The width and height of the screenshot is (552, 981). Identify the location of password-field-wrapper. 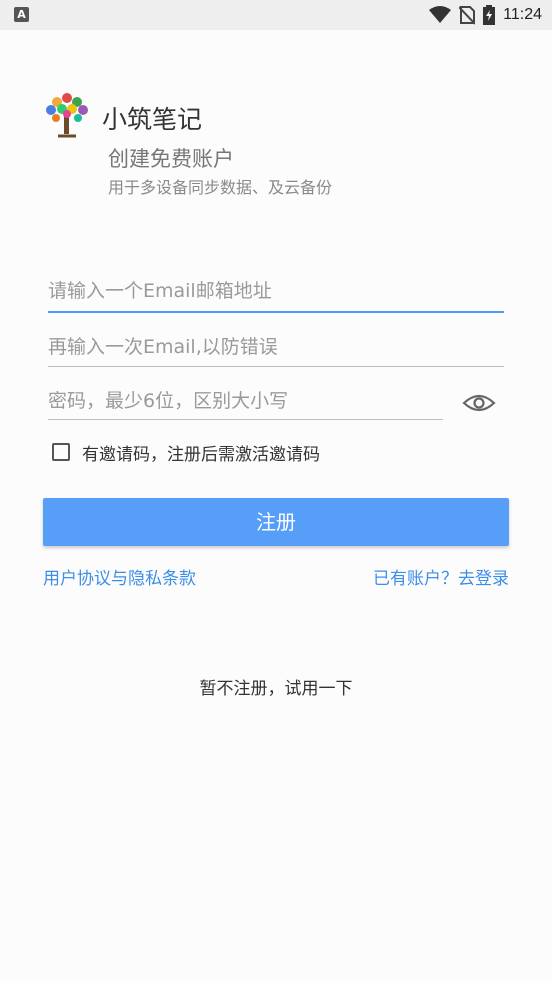
(245, 405).